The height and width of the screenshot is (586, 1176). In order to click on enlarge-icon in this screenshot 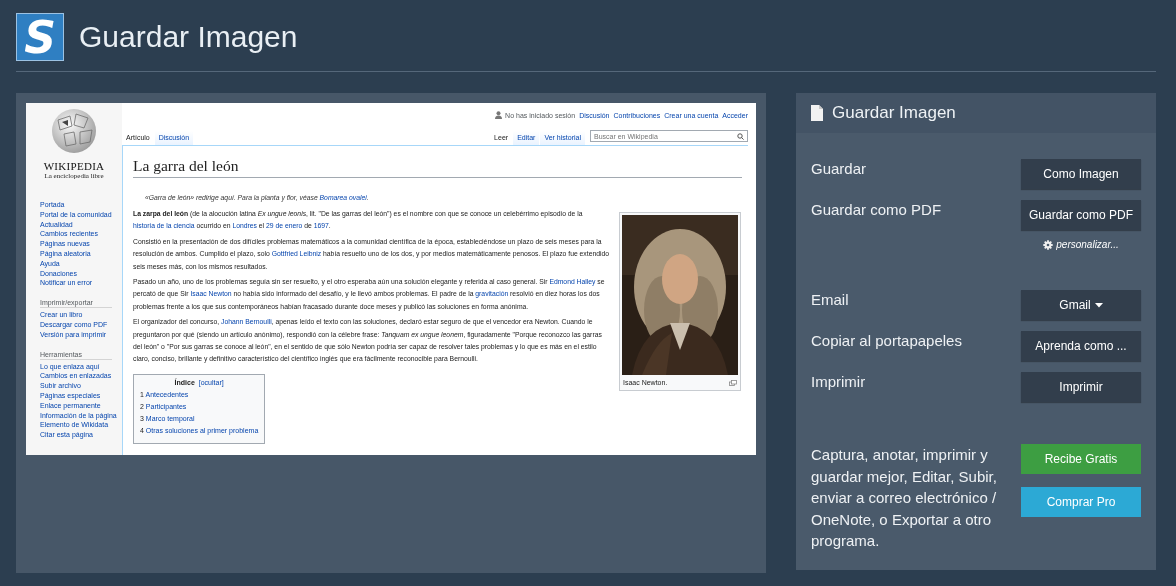, I will do `click(733, 382)`.